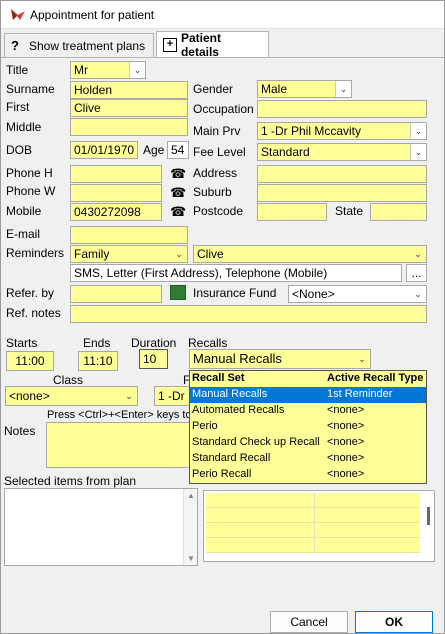 This screenshot has height=634, width=445. Describe the element at coordinates (285, 152) in the screenshot. I see `fee-level-value: Standard` at that location.